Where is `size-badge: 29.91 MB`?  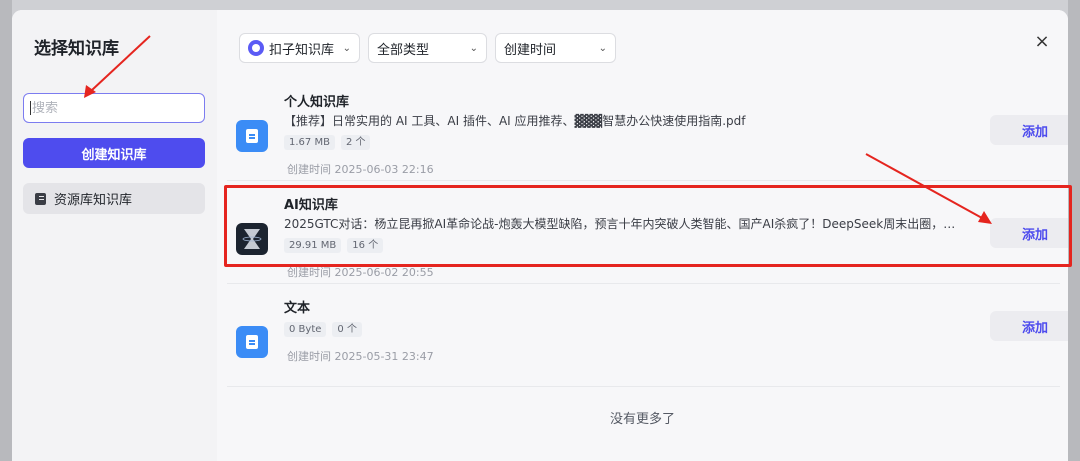 size-badge: 29.91 MB is located at coordinates (313, 245).